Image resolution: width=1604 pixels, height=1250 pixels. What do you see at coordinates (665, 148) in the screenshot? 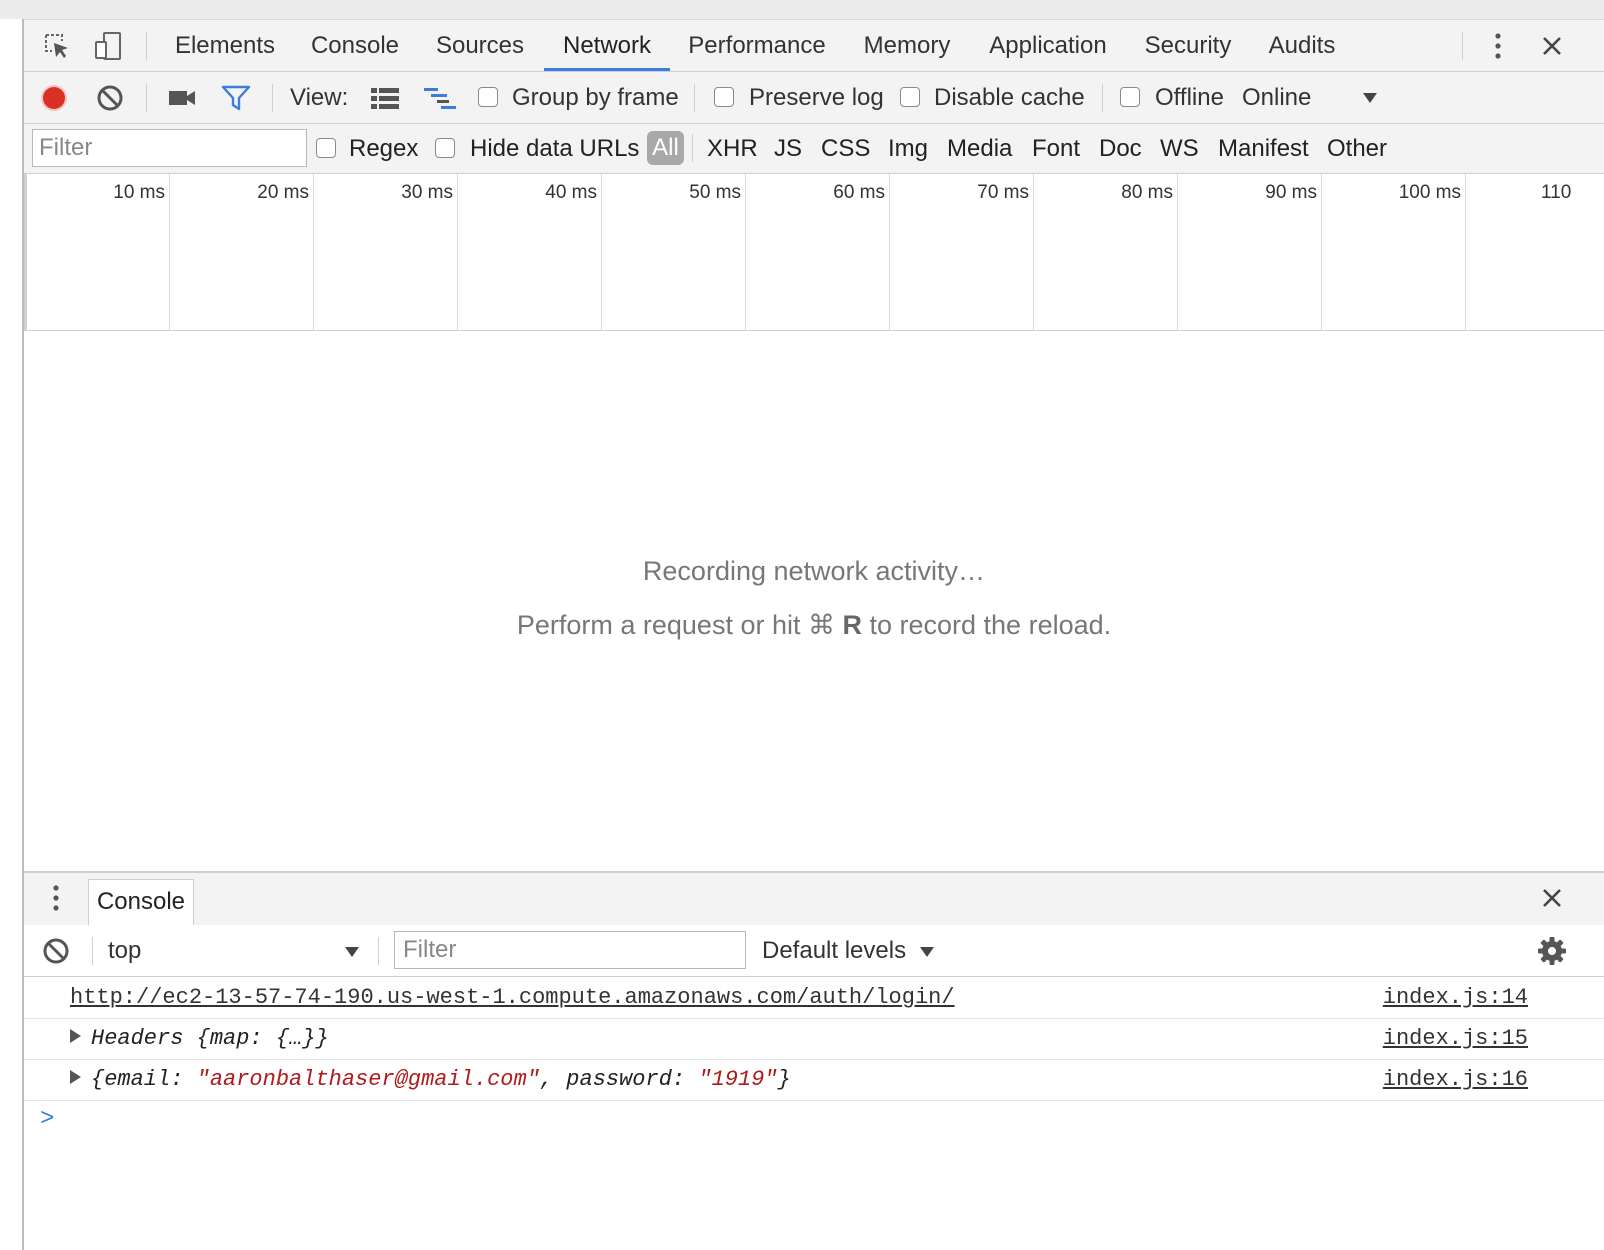
I see `filter-type-all: All` at bounding box center [665, 148].